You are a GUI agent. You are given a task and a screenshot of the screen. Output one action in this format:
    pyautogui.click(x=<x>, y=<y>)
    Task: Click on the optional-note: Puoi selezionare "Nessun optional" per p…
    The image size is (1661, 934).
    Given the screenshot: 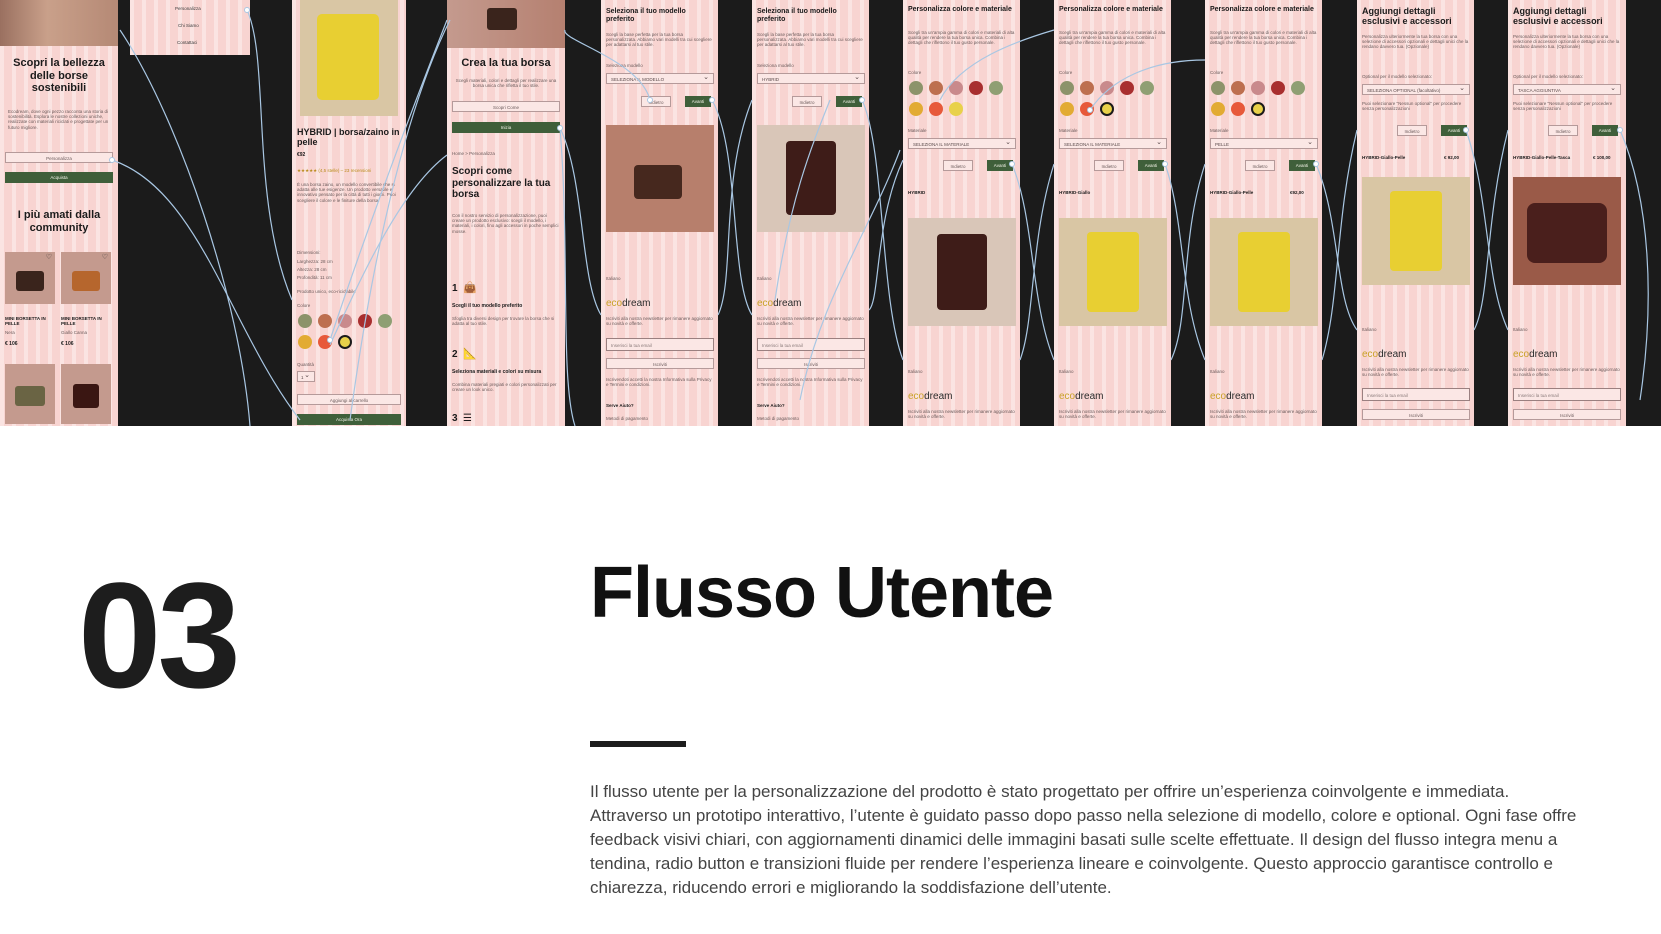 What is the action you would take?
    pyautogui.click(x=1412, y=106)
    